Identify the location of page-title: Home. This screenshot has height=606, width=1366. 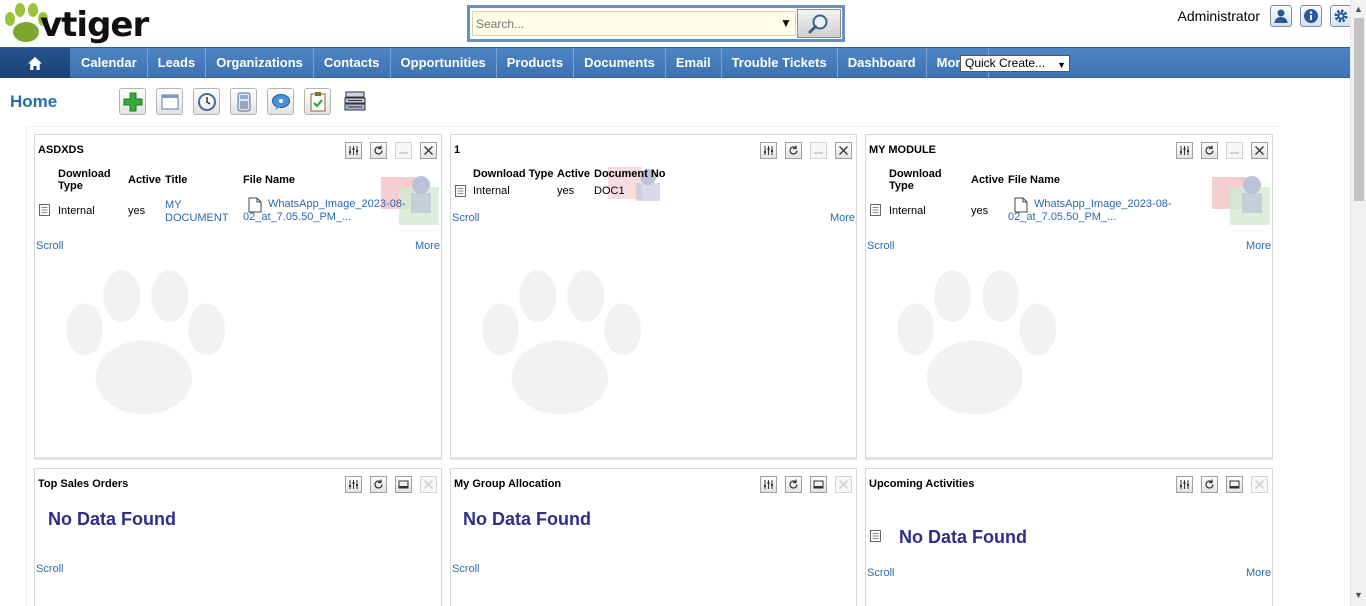
(34, 101).